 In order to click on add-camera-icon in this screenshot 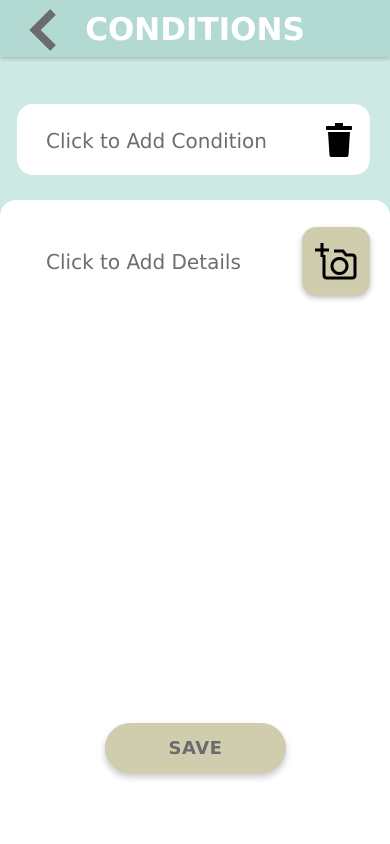, I will do `click(336, 261)`.